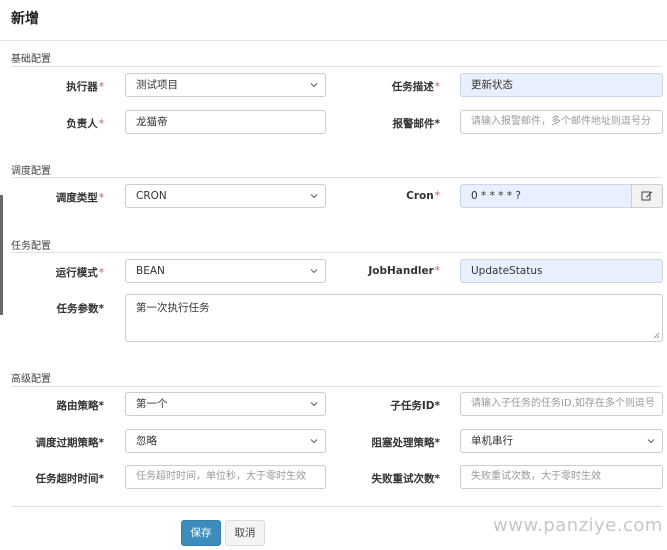 This screenshot has width=667, height=550. I want to click on executor-label: 执行器*, so click(85, 87).